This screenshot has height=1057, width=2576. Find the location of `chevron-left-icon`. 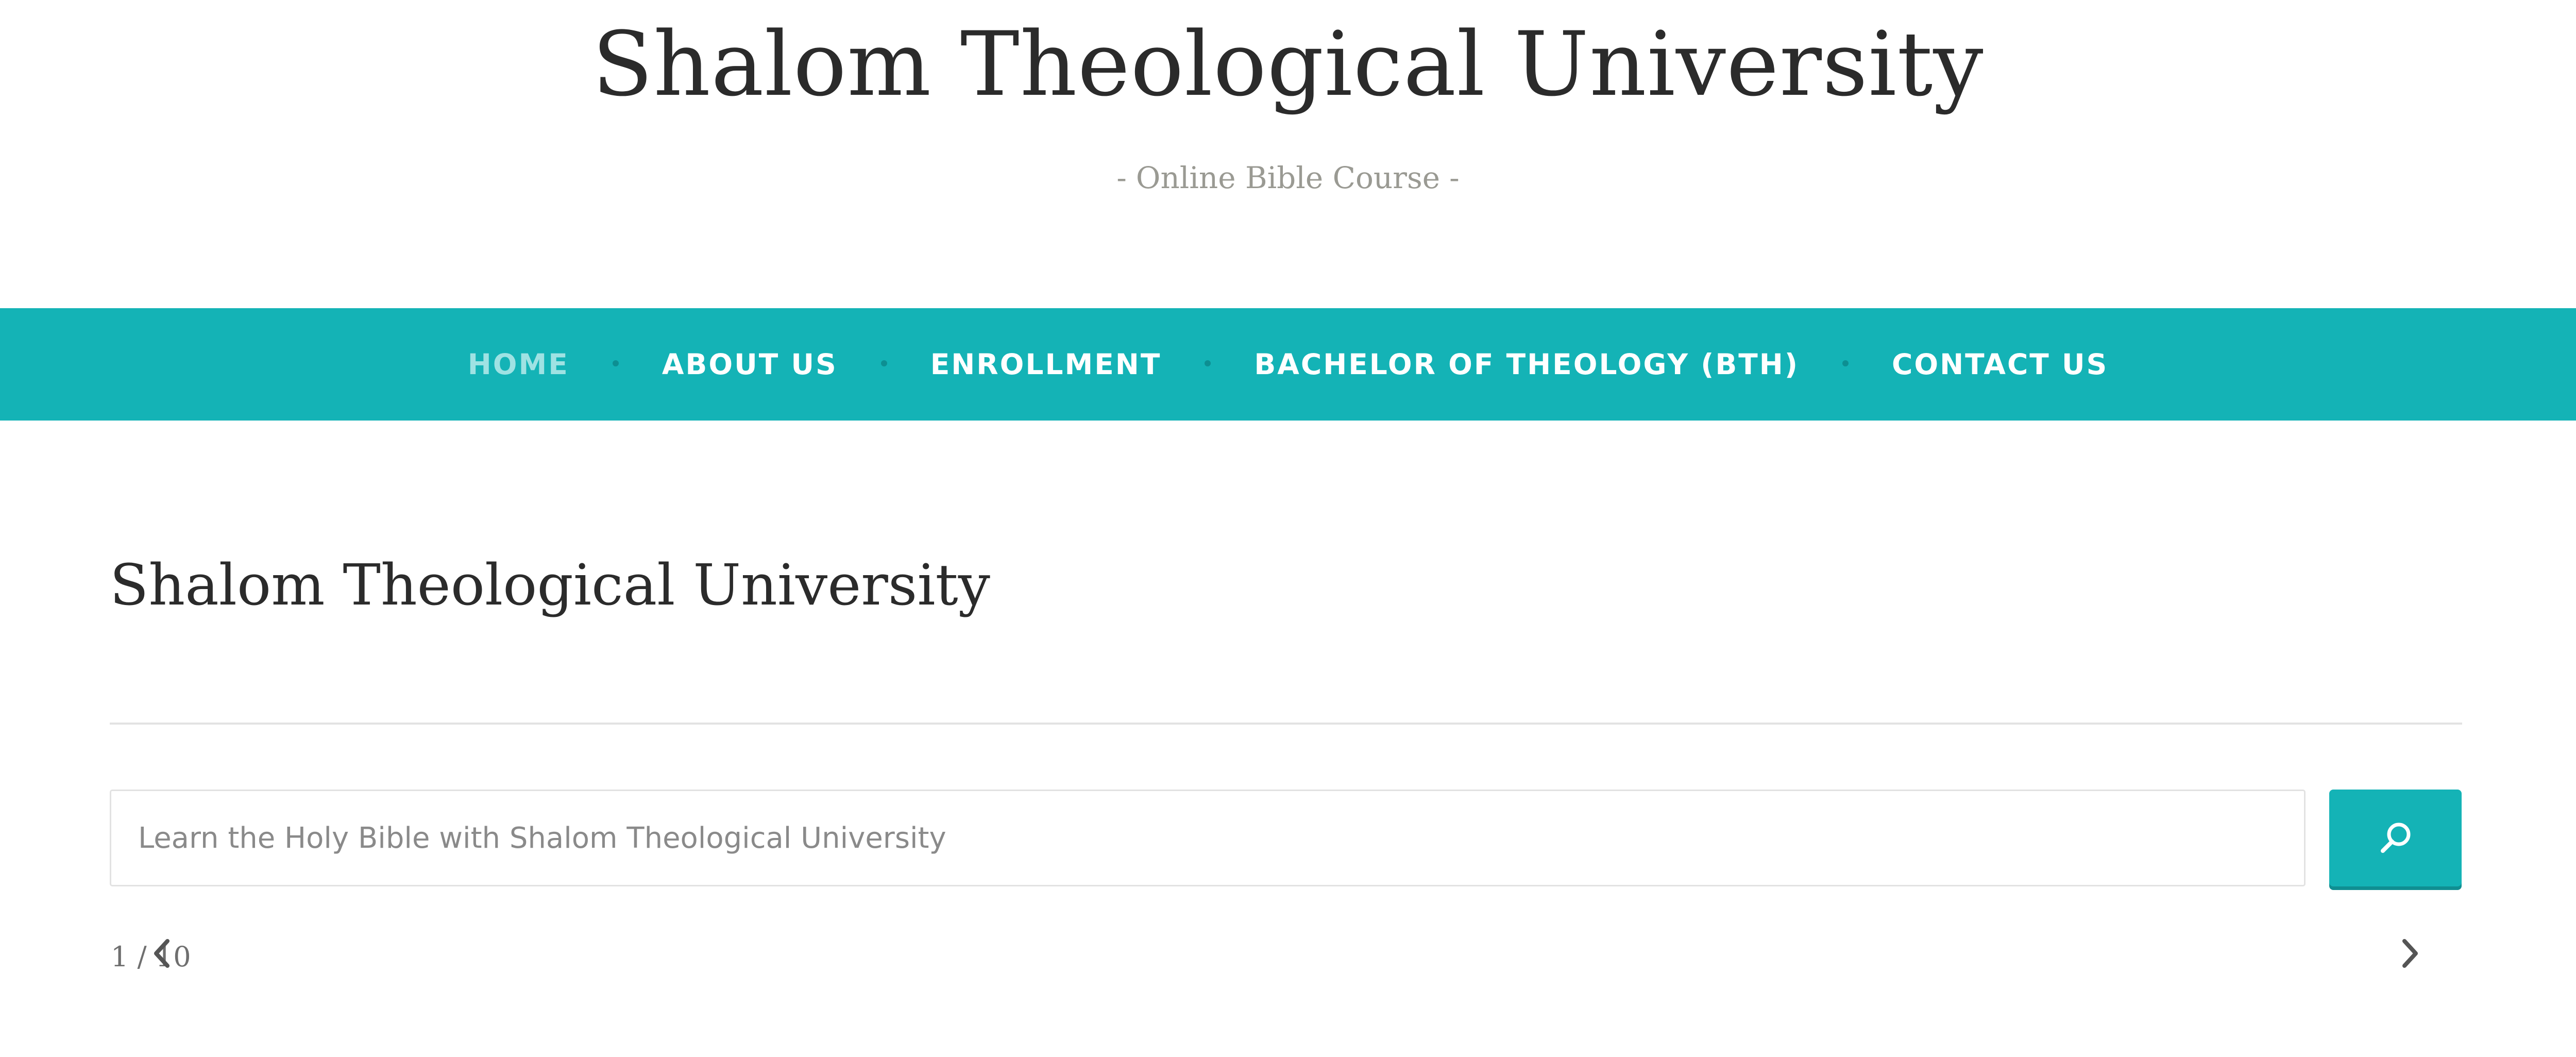

chevron-left-icon is located at coordinates (162, 957).